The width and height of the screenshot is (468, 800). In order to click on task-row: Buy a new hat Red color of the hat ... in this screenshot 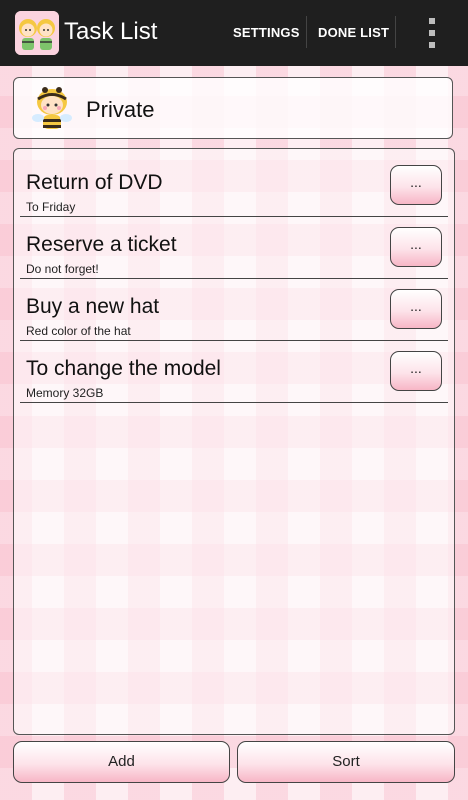, I will do `click(234, 310)`.